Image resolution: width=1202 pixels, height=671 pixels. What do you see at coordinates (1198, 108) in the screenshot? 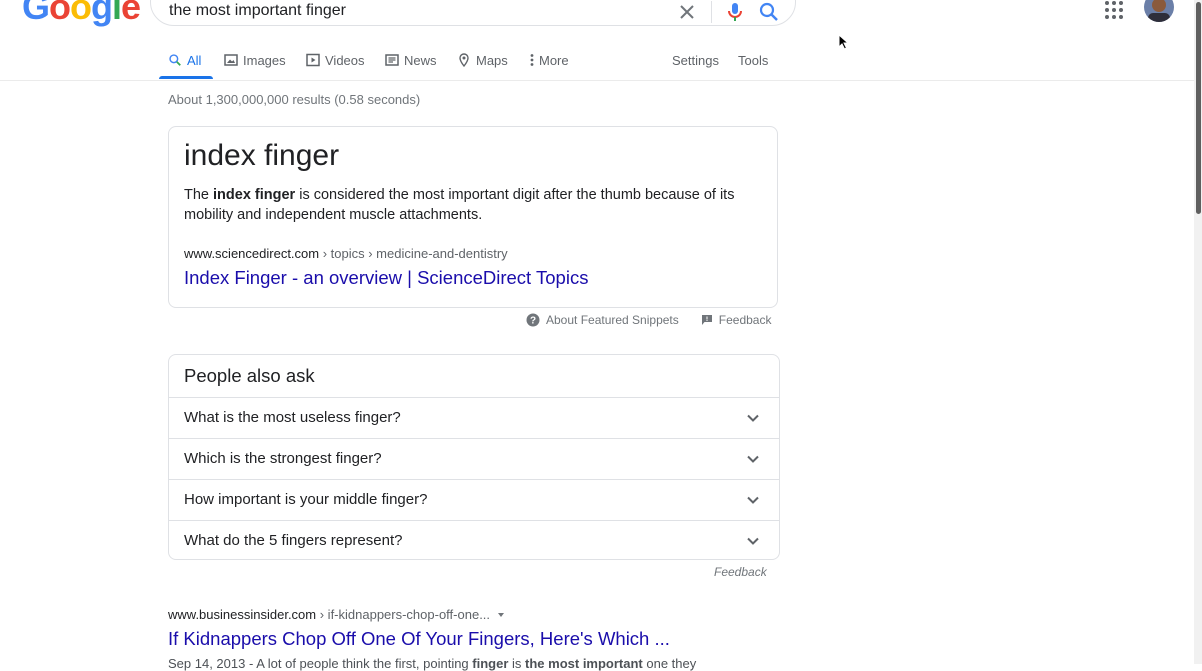
I see `scrollbar-thumb` at bounding box center [1198, 108].